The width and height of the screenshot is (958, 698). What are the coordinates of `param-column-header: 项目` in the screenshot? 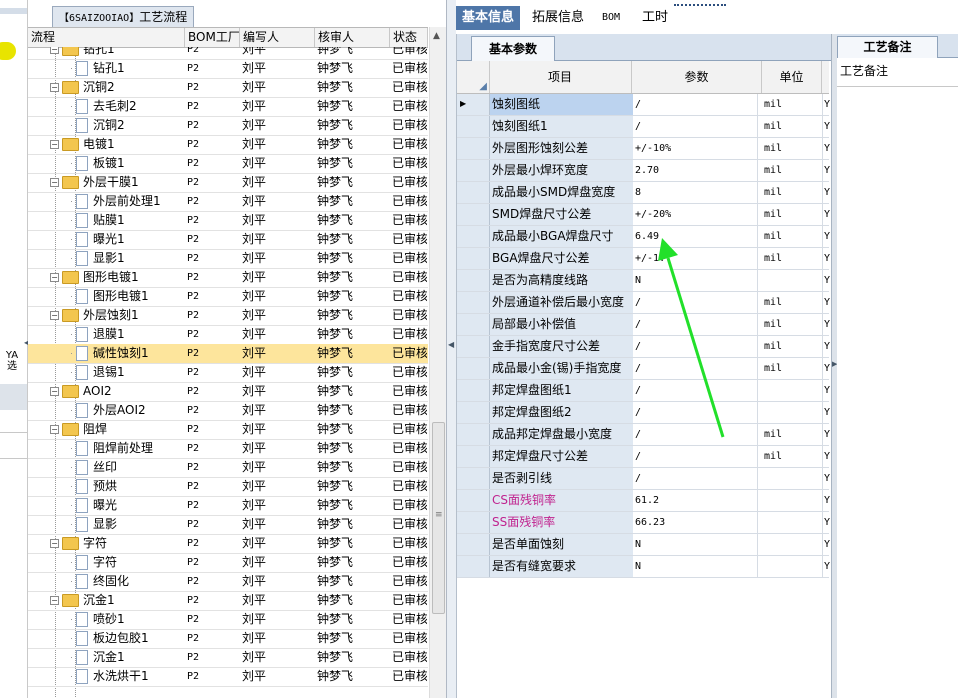 It's located at (560, 77).